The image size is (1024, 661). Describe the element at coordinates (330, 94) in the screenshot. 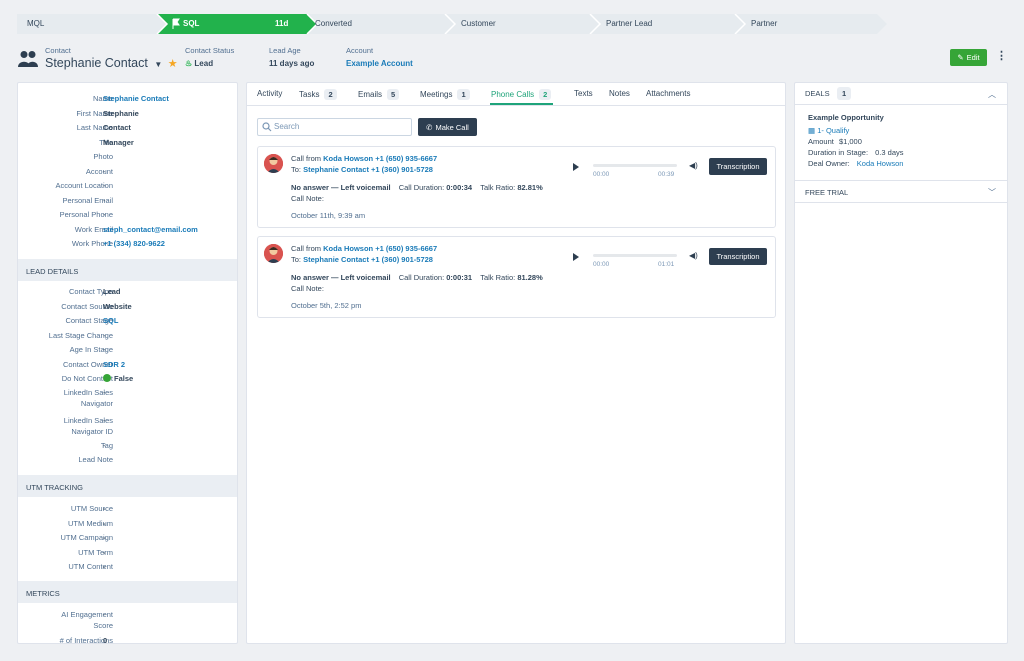

I see `tab-count-badge: 2` at that location.